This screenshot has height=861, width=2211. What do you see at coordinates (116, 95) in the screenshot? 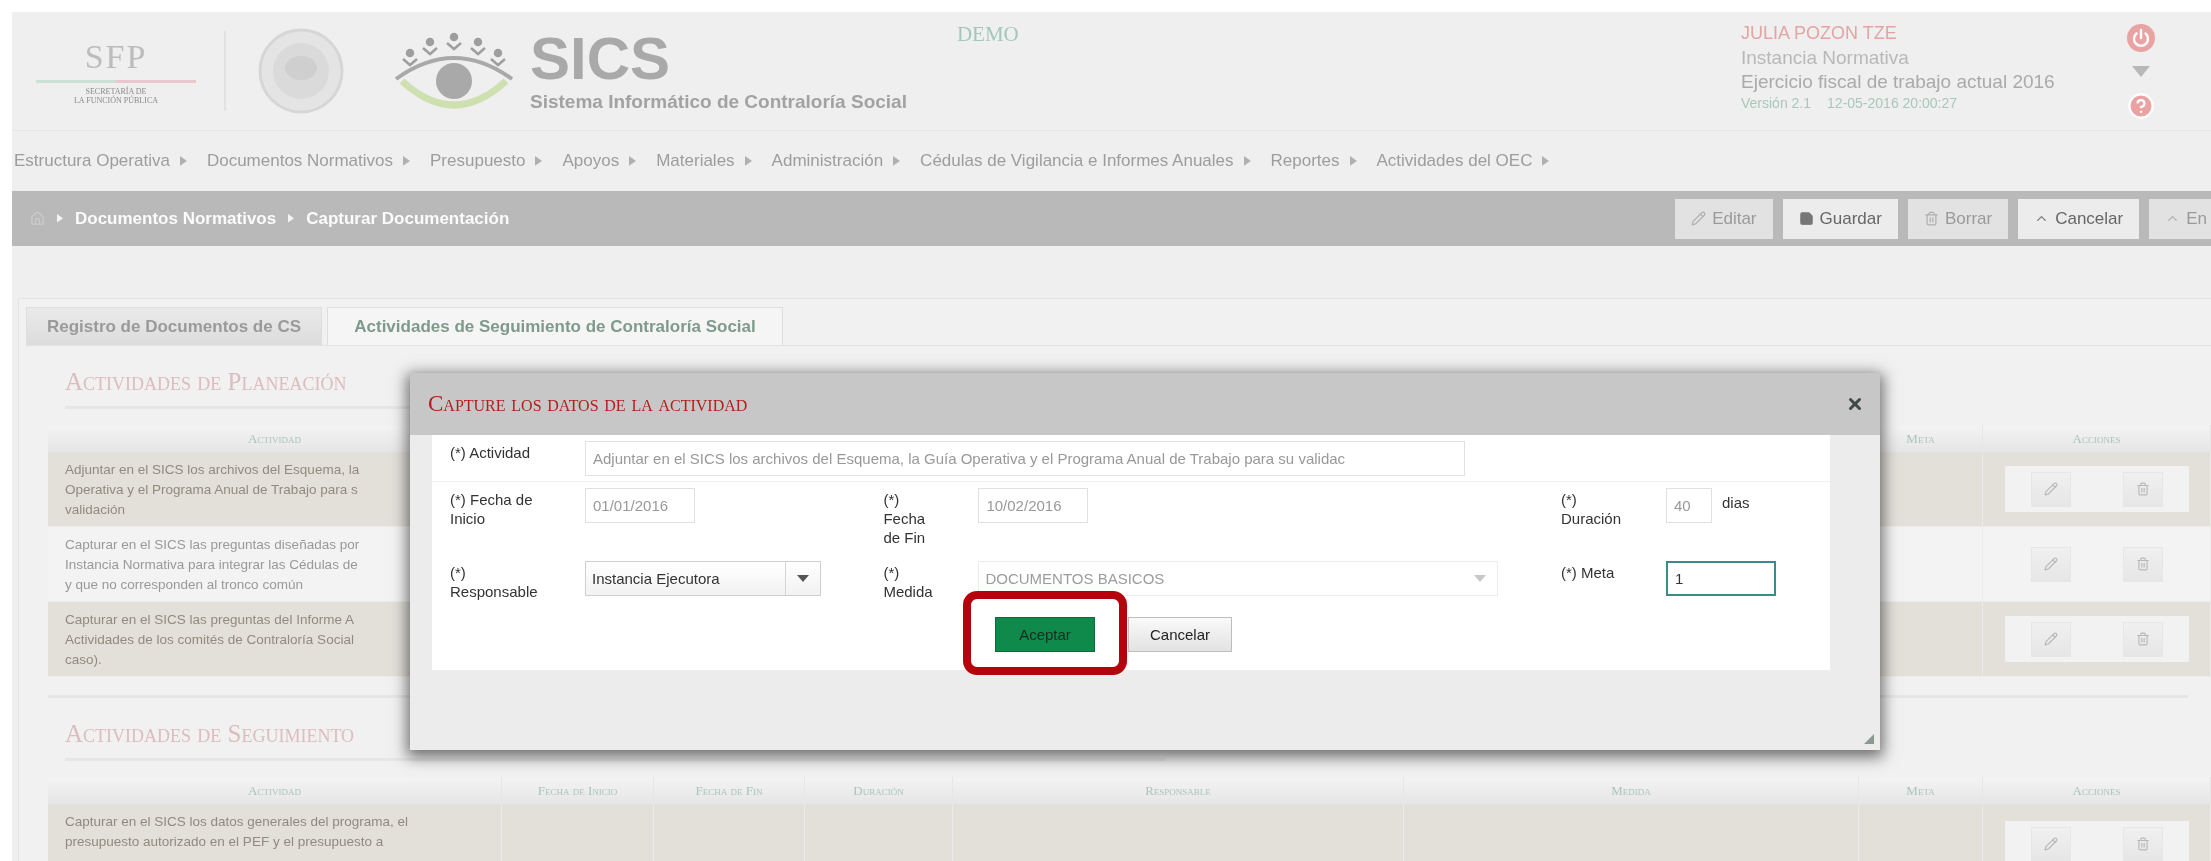
I see `logo-caption: SECRETARÍA DE LA FUNCIÓN PÚBLICA` at bounding box center [116, 95].